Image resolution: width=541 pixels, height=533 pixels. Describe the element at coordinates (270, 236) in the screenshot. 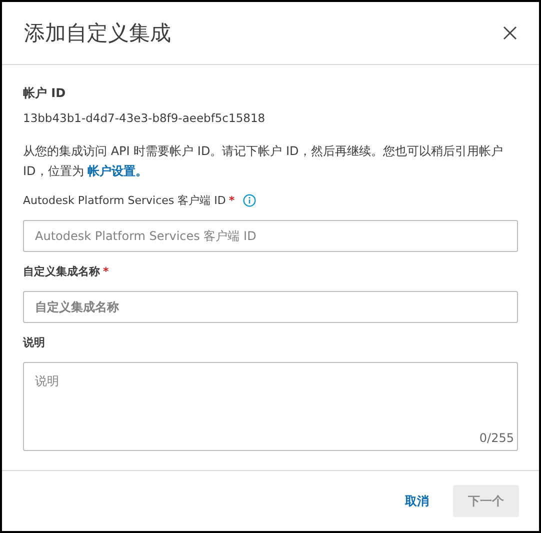

I see `text-field: Autodesk Platform Services 客户端 ID` at that location.